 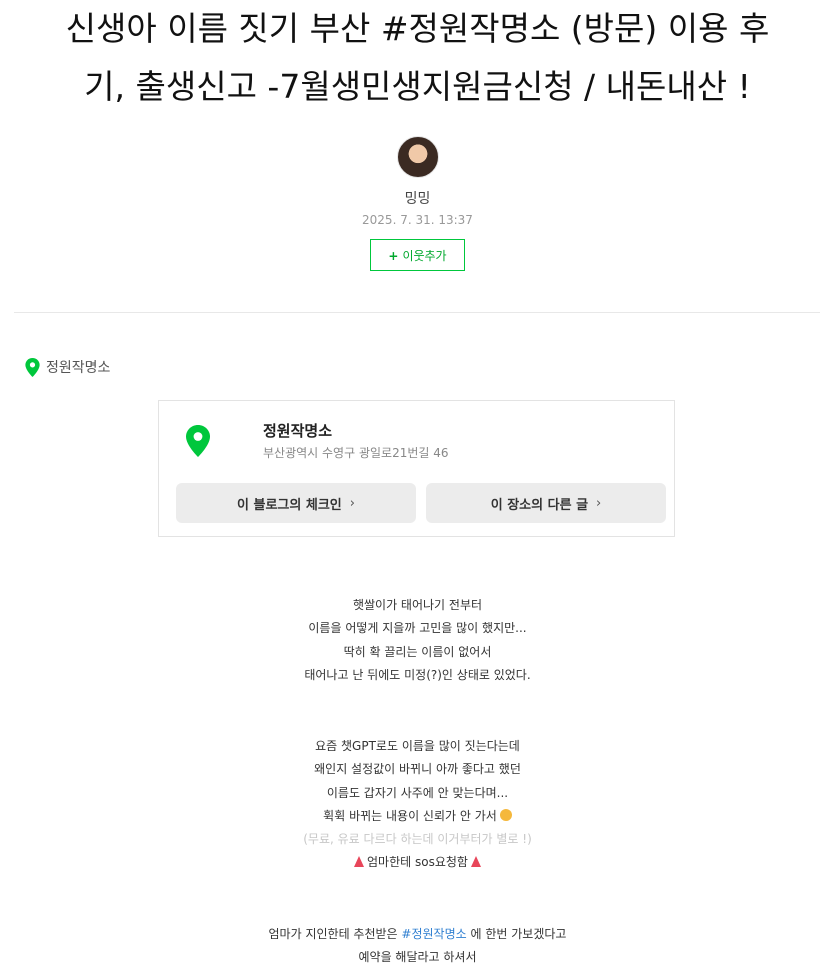 I want to click on text-line: 요즘 챗GPT로도 이름을 많이 짓는다는데, so click(x=417, y=746).